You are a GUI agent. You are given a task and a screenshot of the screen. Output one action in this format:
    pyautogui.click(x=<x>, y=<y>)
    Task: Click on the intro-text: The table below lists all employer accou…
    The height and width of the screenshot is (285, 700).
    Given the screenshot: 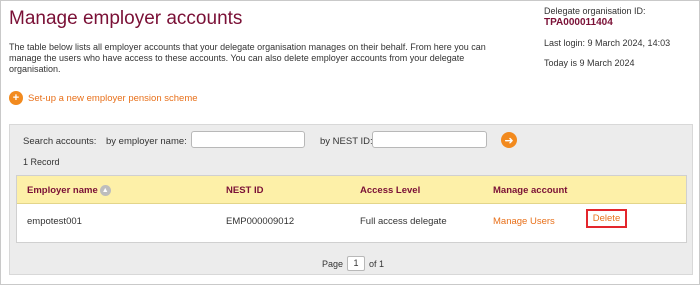 What is the action you would take?
    pyautogui.click(x=247, y=58)
    